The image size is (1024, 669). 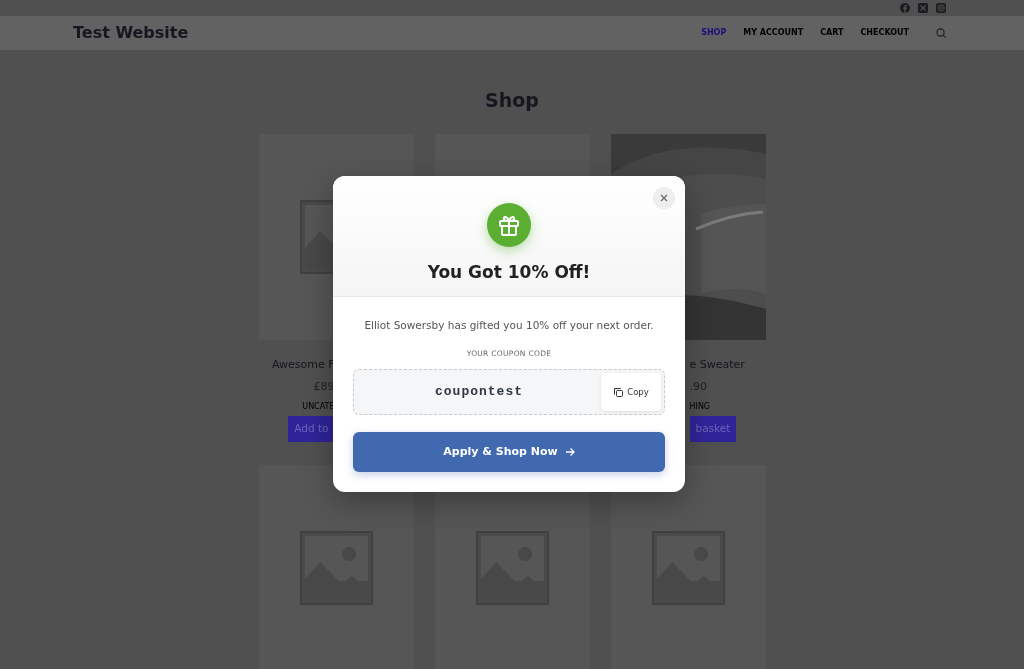 I want to click on add-to-basket-button: Add to, so click(x=311, y=429).